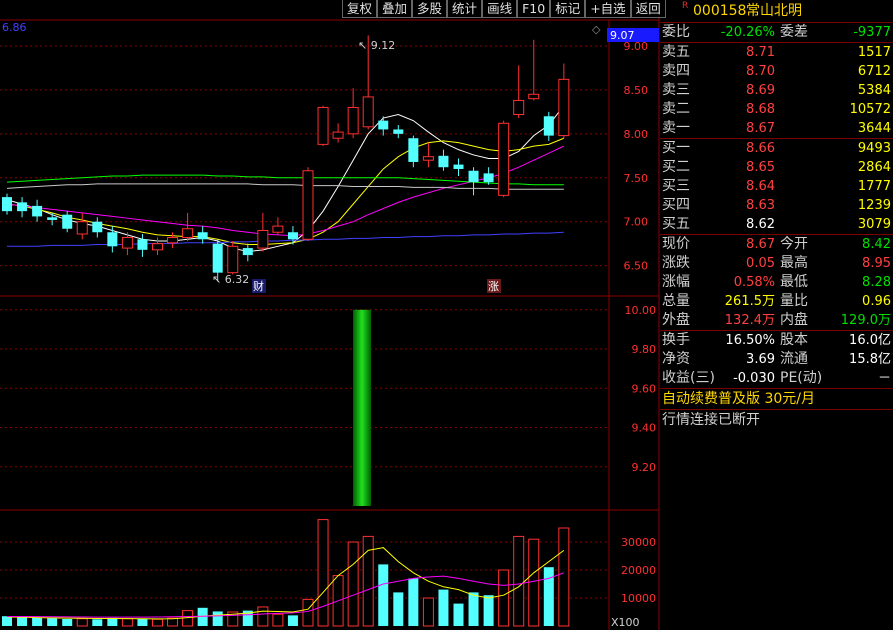 The height and width of the screenshot is (630, 893). What do you see at coordinates (872, 32) in the screenshot?
I see `weicha-value: -9377` at bounding box center [872, 32].